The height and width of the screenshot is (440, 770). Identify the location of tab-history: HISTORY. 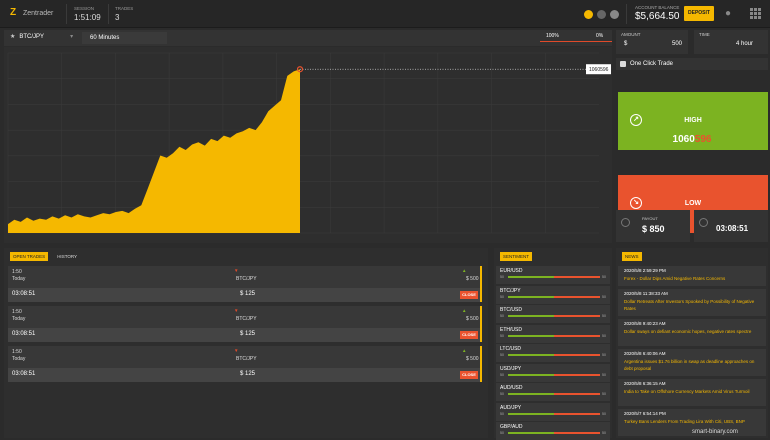
(67, 256).